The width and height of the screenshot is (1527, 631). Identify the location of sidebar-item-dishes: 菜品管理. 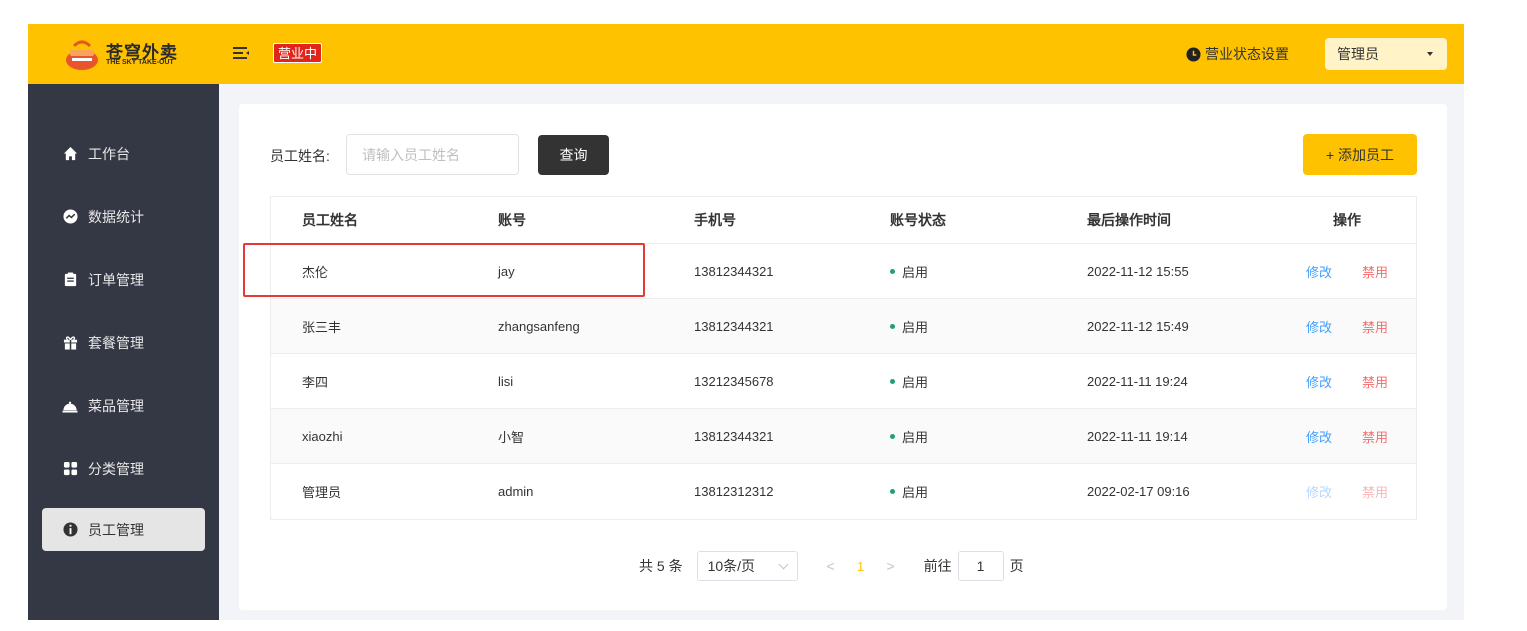
(123, 405).